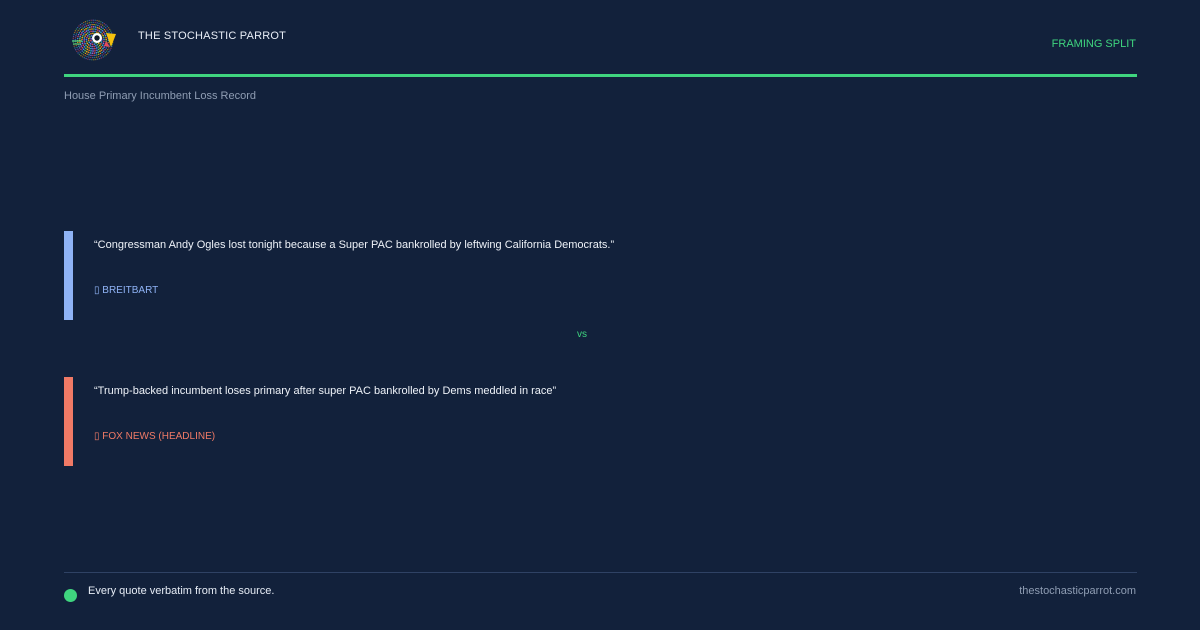 The image size is (1200, 630). Describe the element at coordinates (181, 591) in the screenshot. I see `verbatim-note: Every quote verbatim from the source.` at that location.